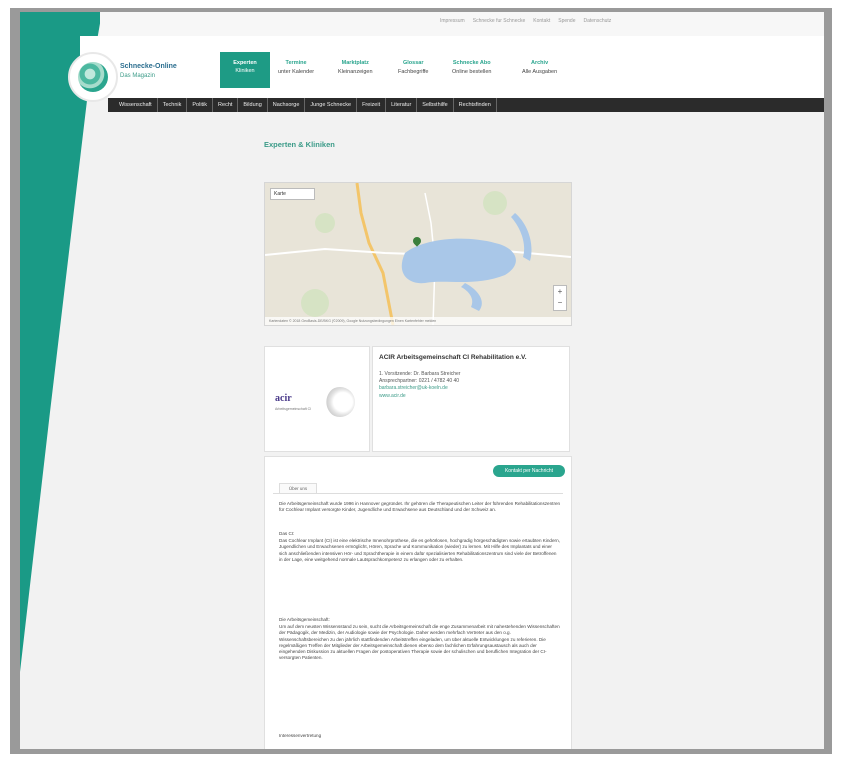  Describe the element at coordinates (435, 105) in the screenshot. I see `category-link: Selbsthilfe` at that location.